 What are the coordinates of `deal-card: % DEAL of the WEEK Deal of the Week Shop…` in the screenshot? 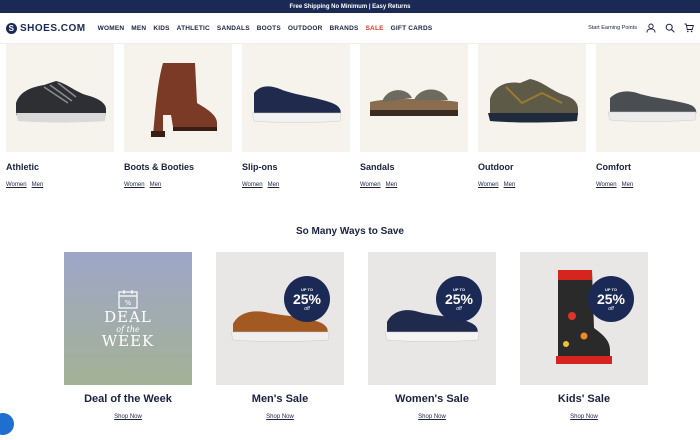 It's located at (128, 336).